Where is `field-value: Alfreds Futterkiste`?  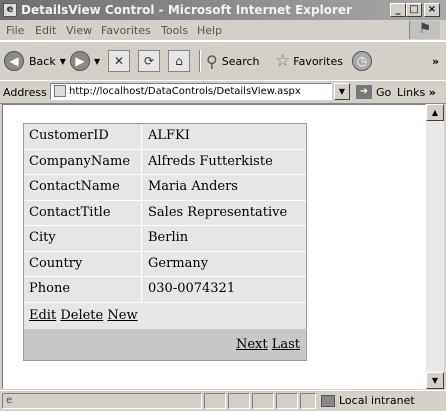
field-value: Alfreds Futterkiste is located at coordinates (210, 161).